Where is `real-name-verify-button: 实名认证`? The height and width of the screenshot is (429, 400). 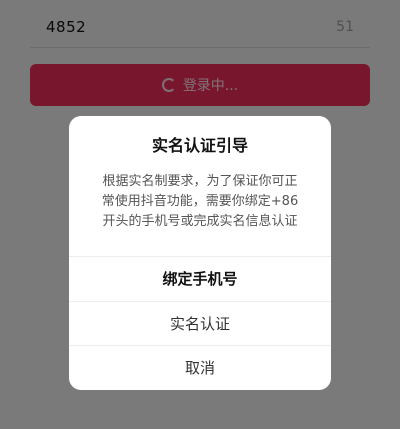 real-name-verify-button: 实名认证 is located at coordinates (200, 323).